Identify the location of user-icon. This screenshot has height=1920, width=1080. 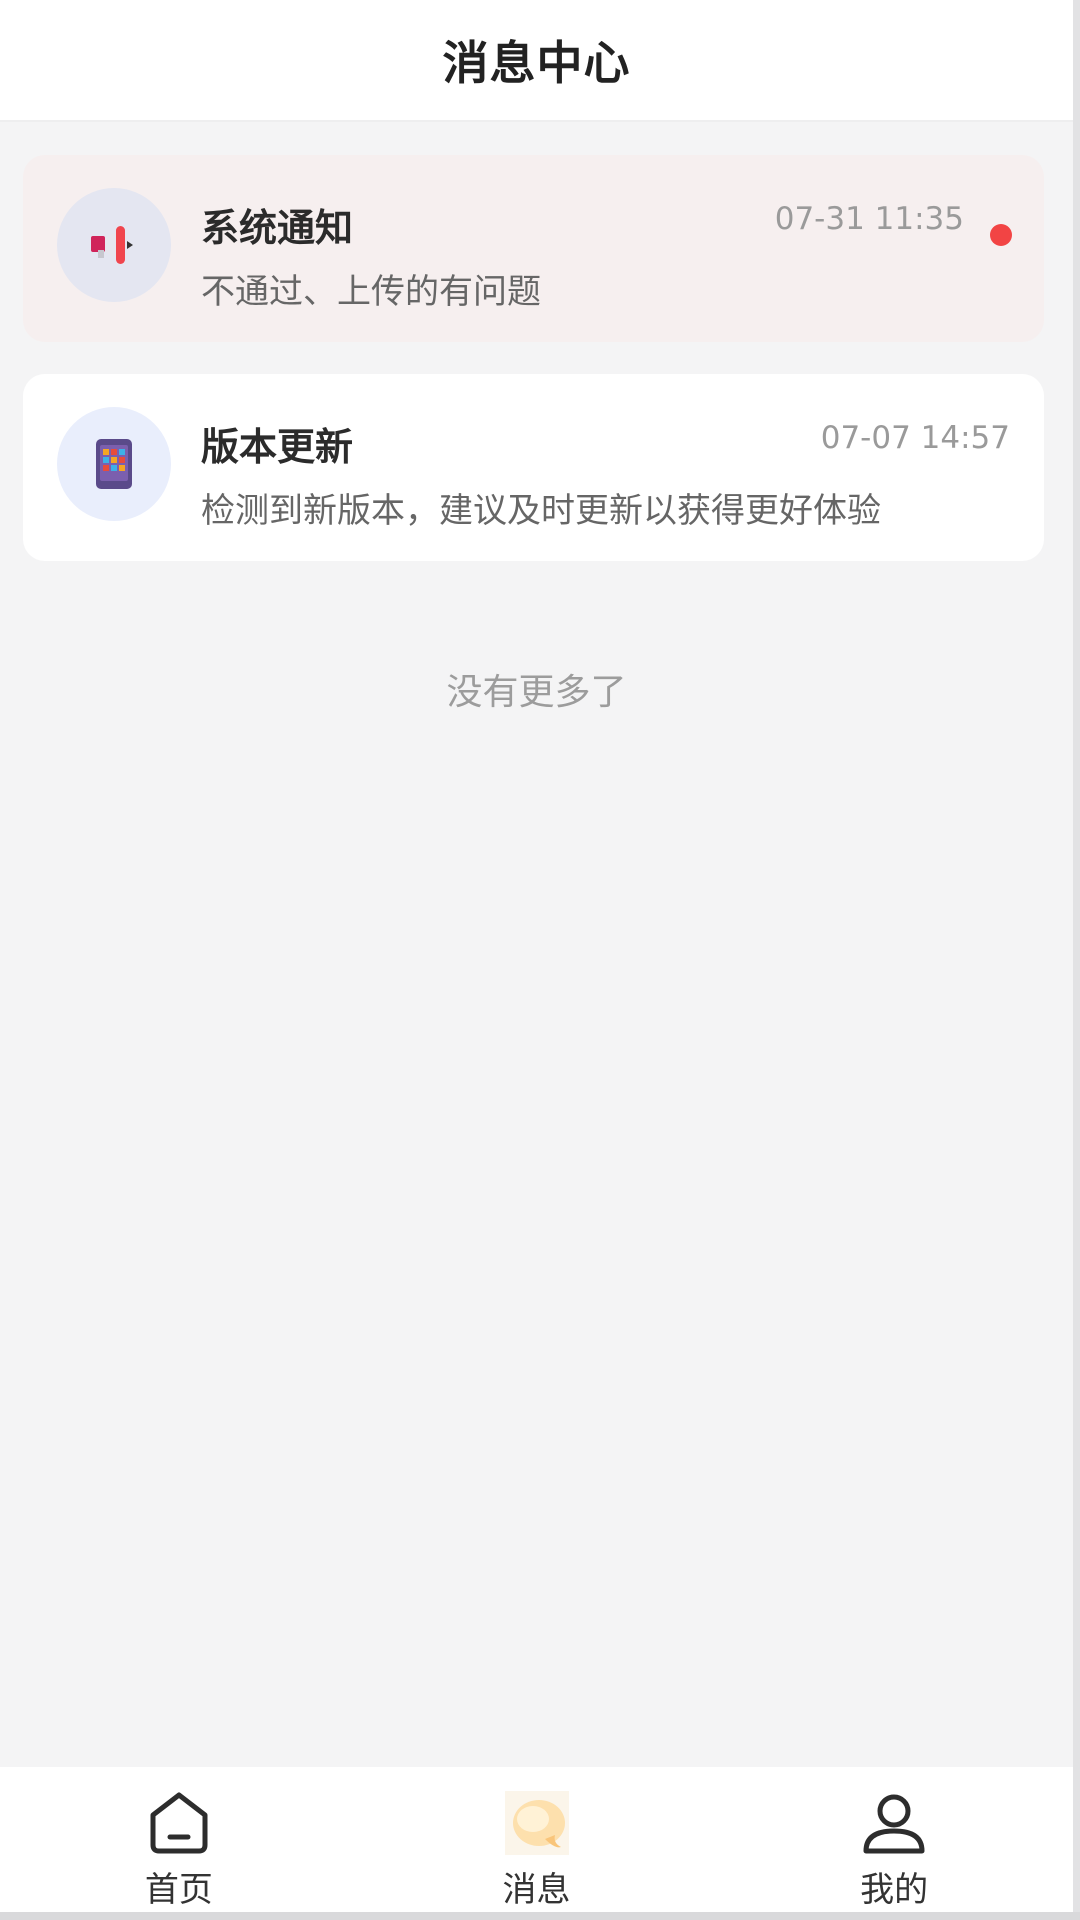
(894, 1824).